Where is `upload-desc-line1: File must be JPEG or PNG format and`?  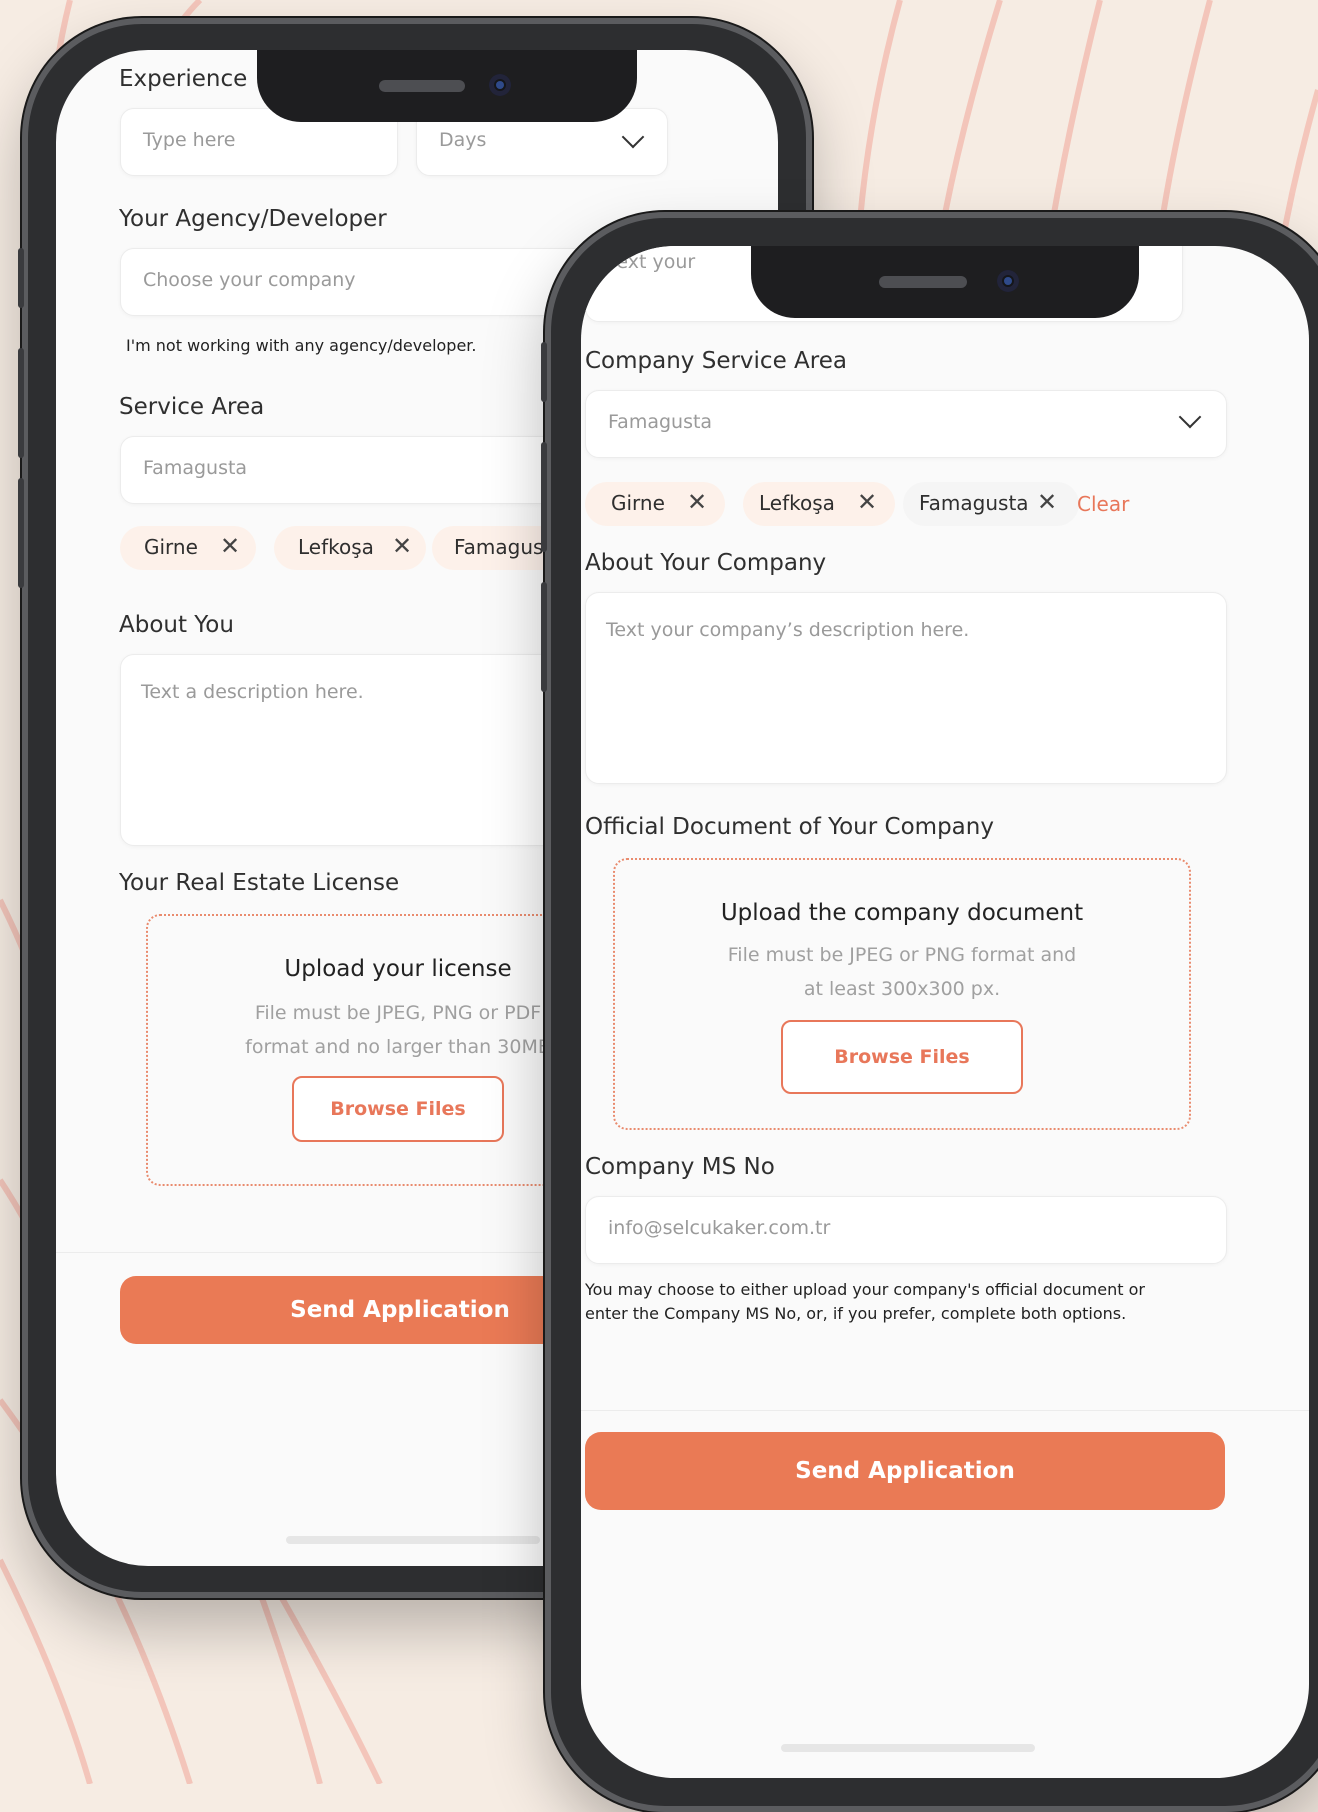 upload-desc-line1: File must be JPEG or PNG format and is located at coordinates (902, 955).